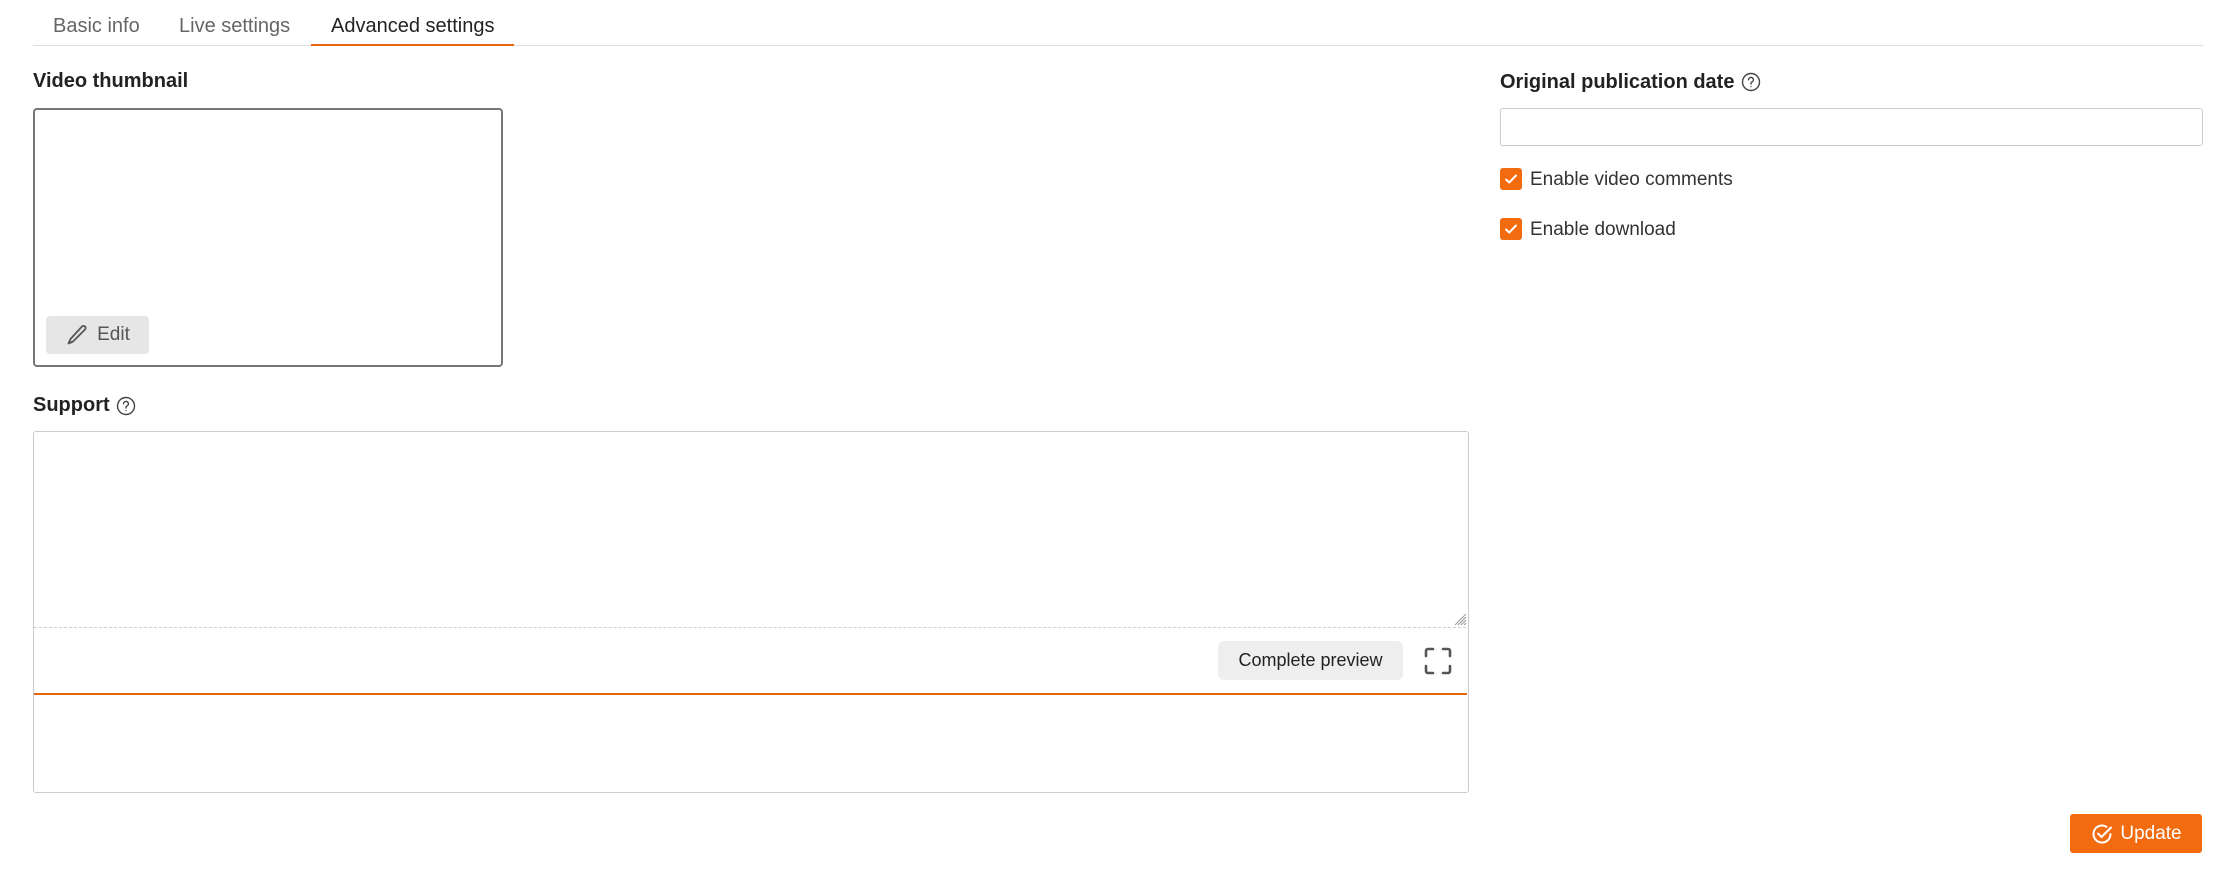 This screenshot has width=2232, height=875. Describe the element at coordinates (1438, 661) in the screenshot. I see `fullscreen-icon` at that location.